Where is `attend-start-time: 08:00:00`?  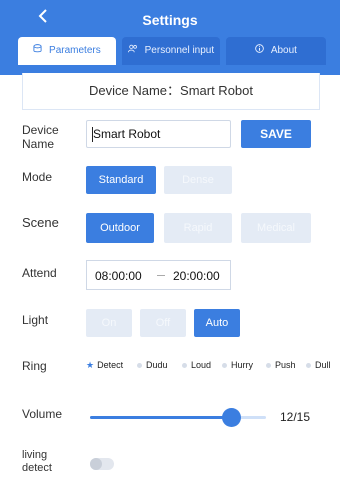
attend-start-time: 08:00:00 is located at coordinates (118, 276).